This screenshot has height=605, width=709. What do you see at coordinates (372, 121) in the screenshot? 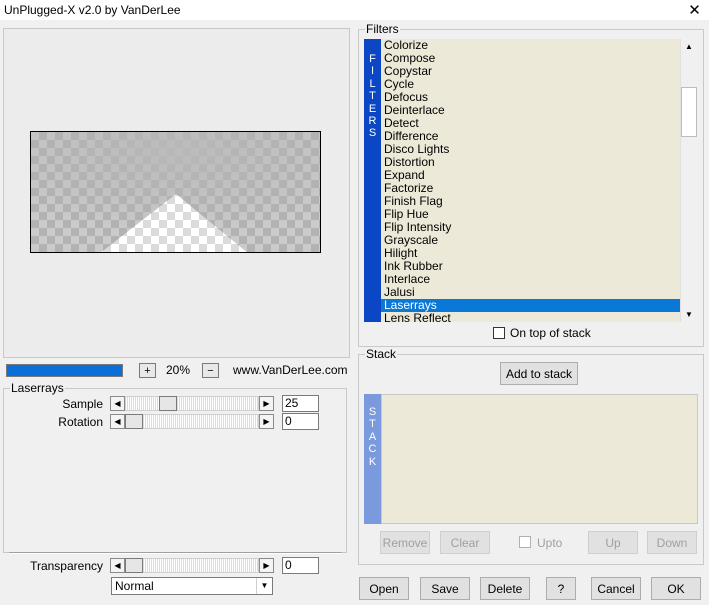
I see `band-letter: R` at bounding box center [372, 121].